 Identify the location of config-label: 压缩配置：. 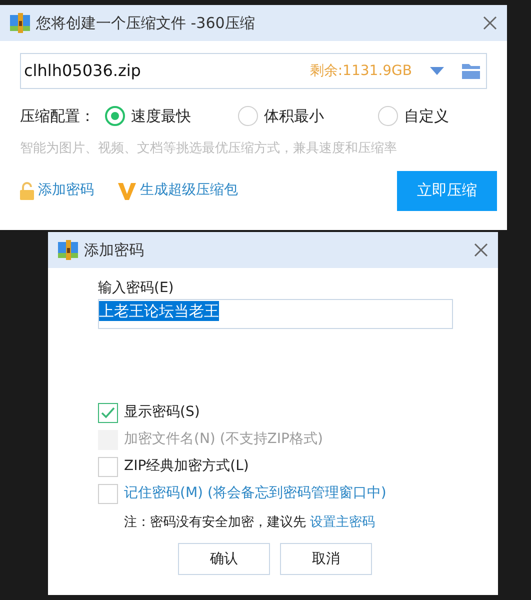
(58, 116).